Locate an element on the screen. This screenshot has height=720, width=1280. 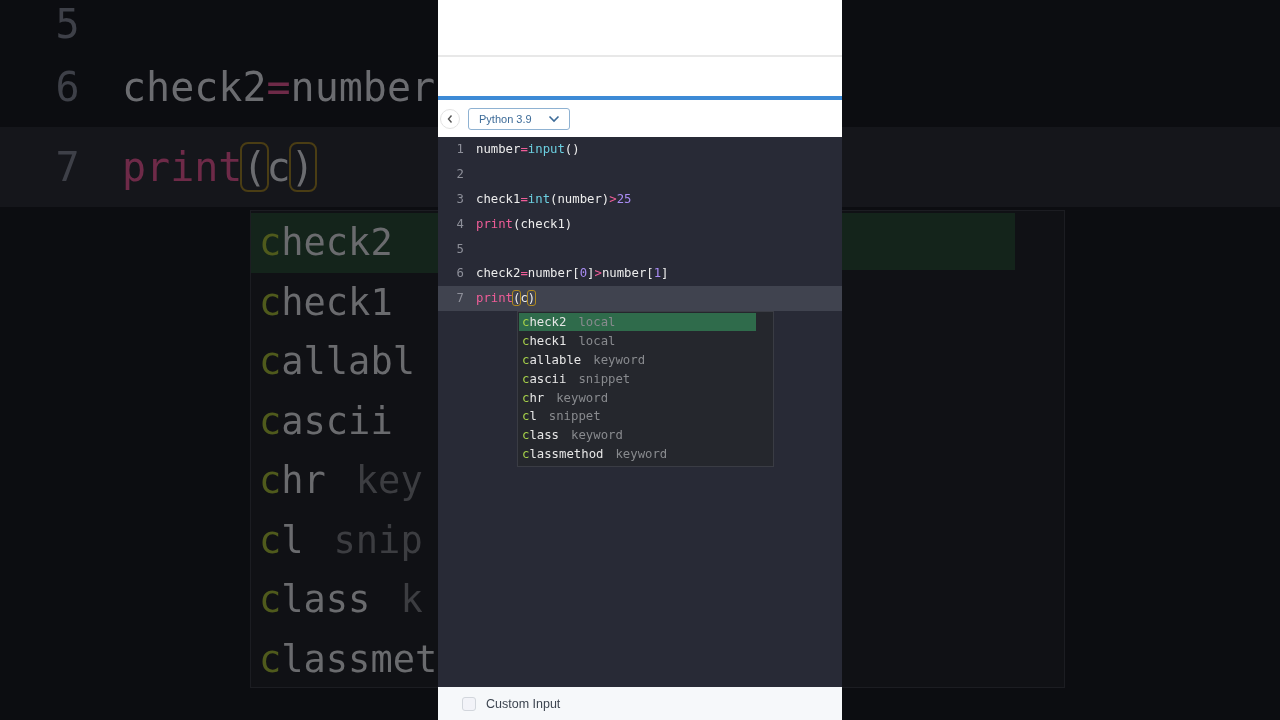
suggestion-item: chr keyword is located at coordinates (637, 398).